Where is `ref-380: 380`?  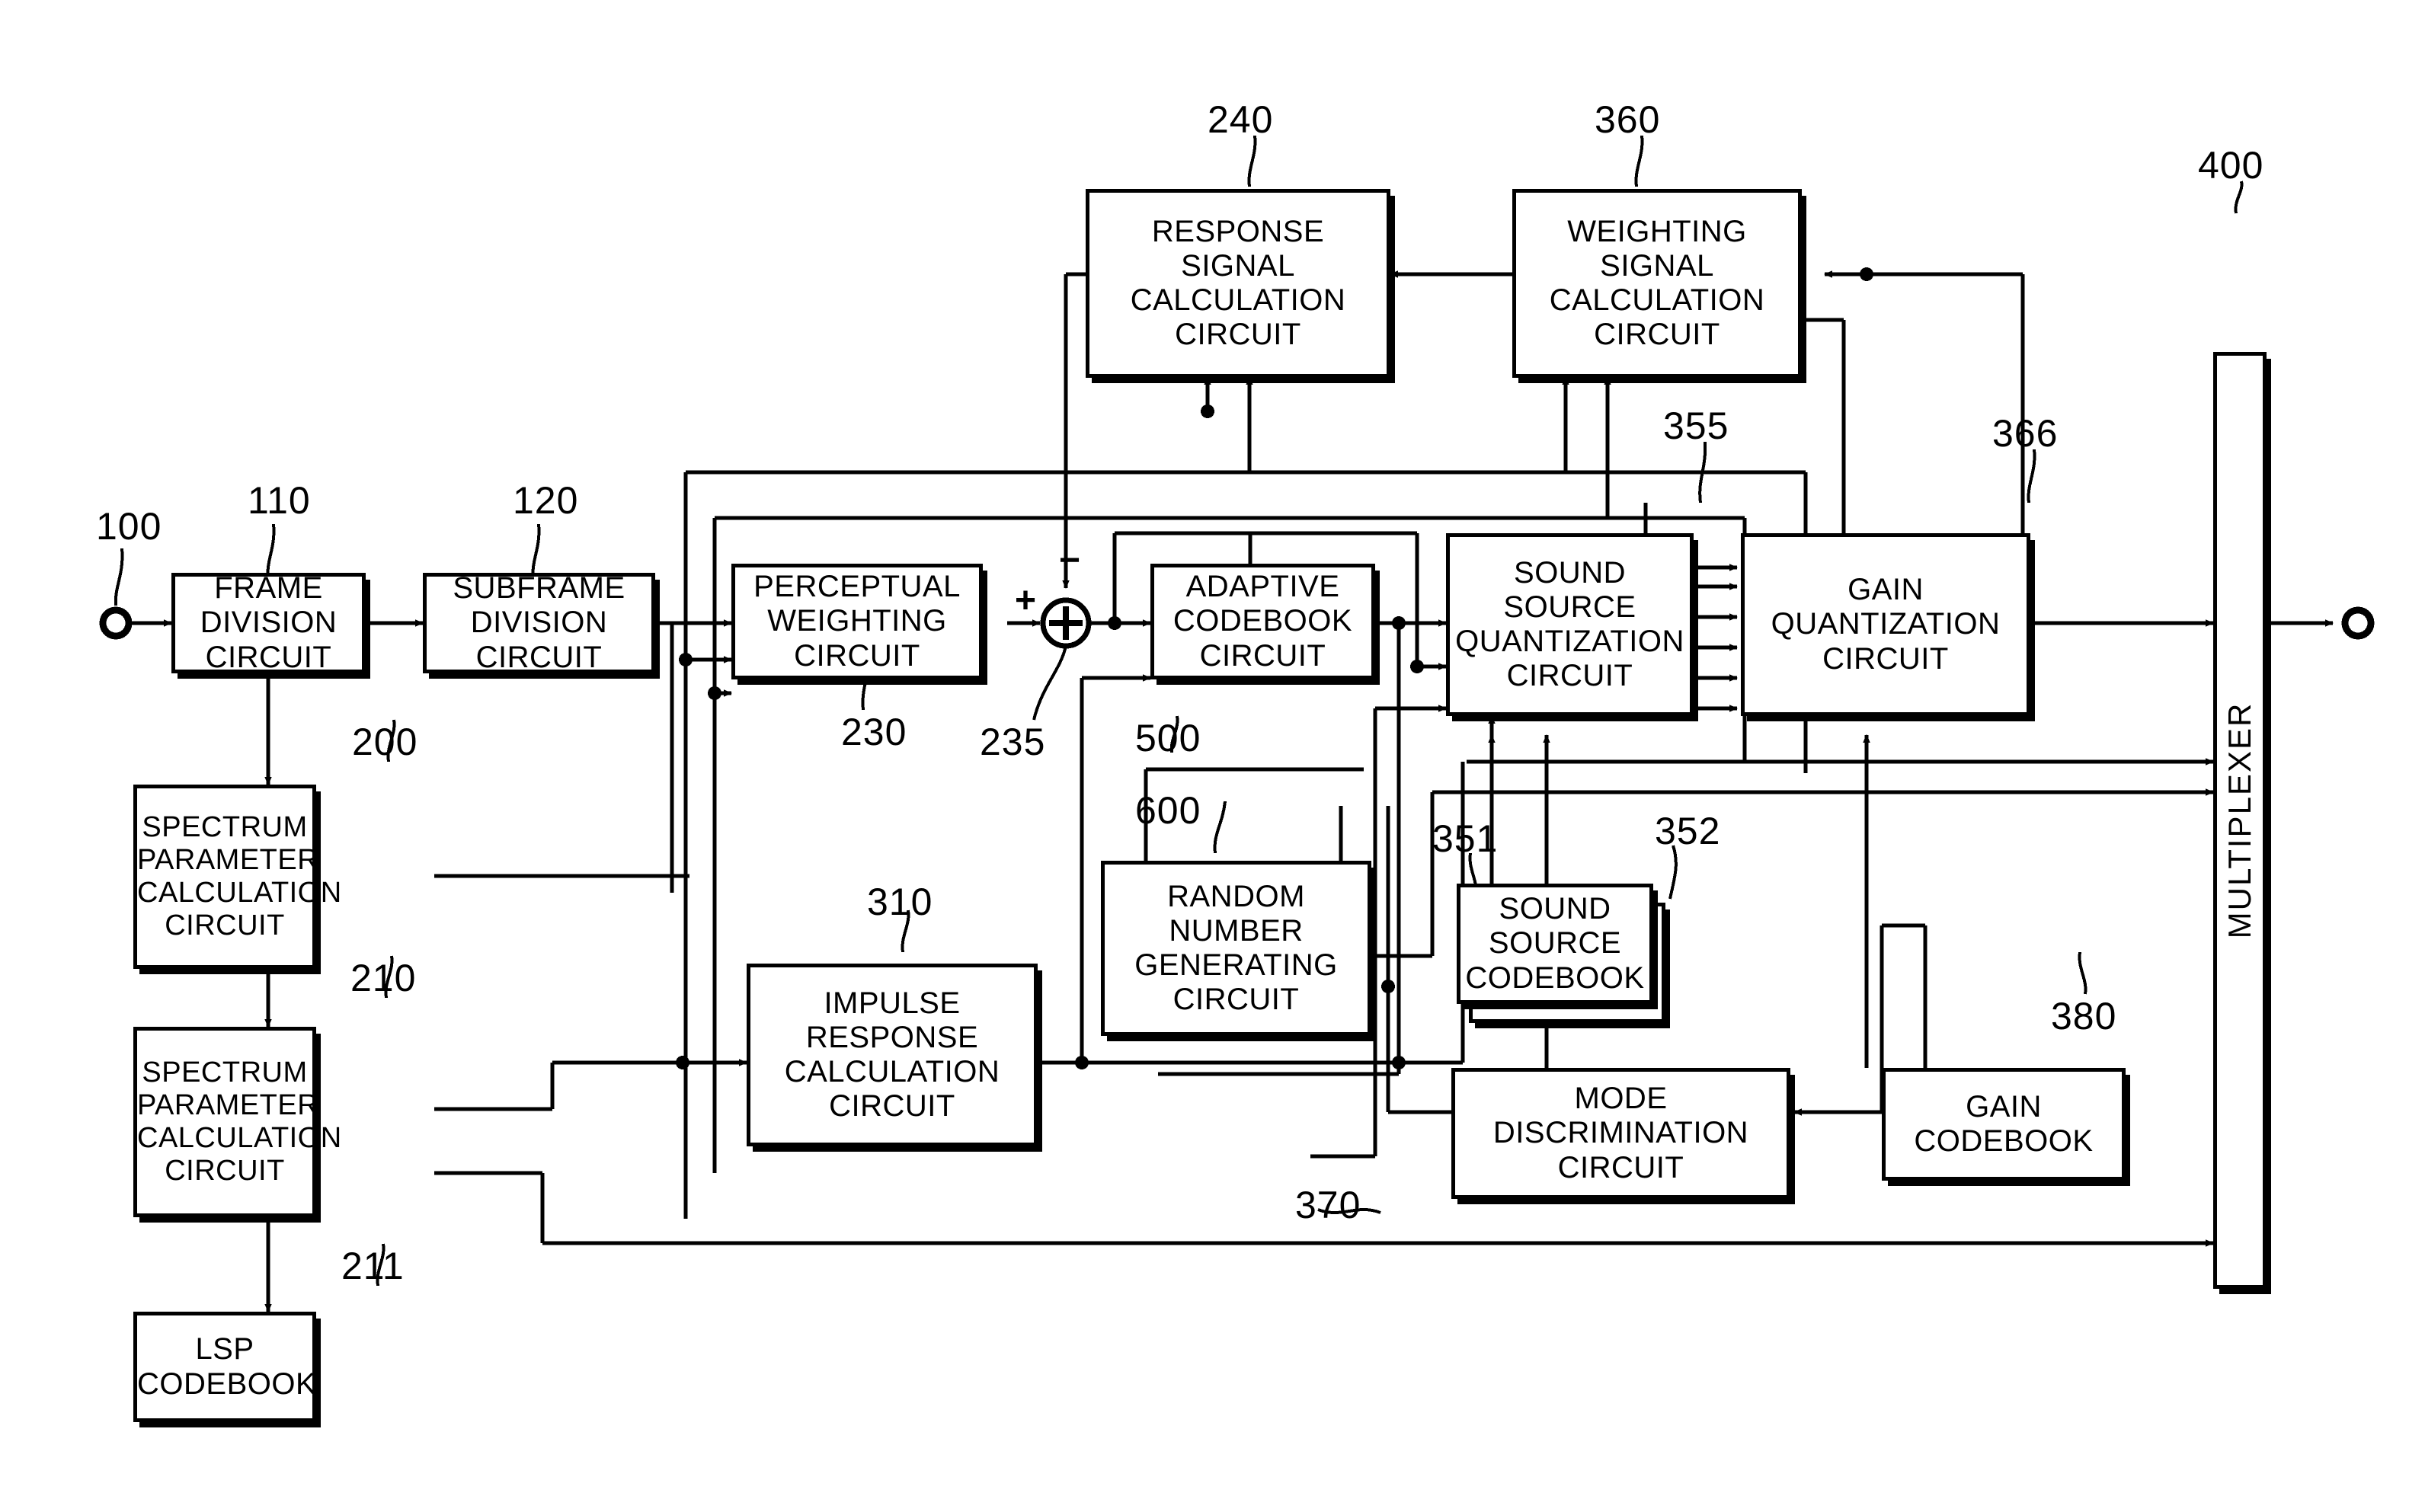 ref-380: 380 is located at coordinates (2084, 1016).